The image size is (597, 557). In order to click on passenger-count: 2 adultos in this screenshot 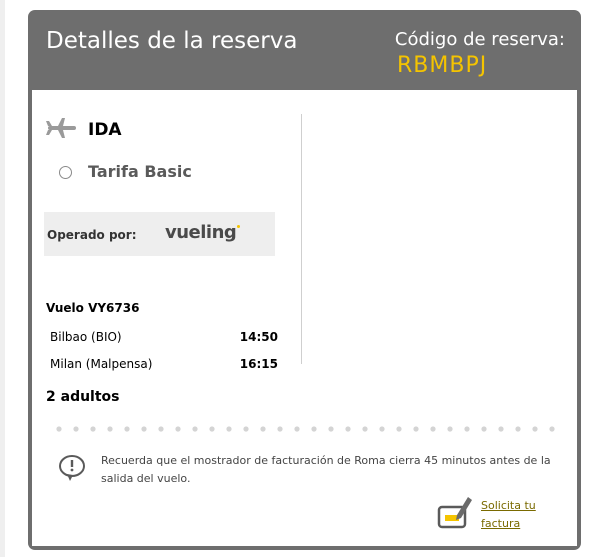, I will do `click(83, 397)`.